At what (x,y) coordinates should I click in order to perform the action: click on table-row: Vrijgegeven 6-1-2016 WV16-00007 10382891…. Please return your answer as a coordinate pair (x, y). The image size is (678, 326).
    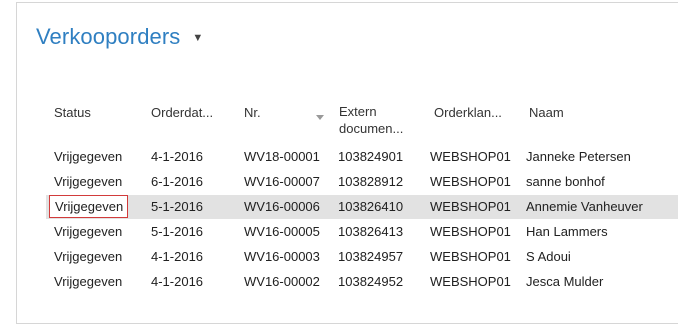
    Looking at the image, I should click on (362, 182).